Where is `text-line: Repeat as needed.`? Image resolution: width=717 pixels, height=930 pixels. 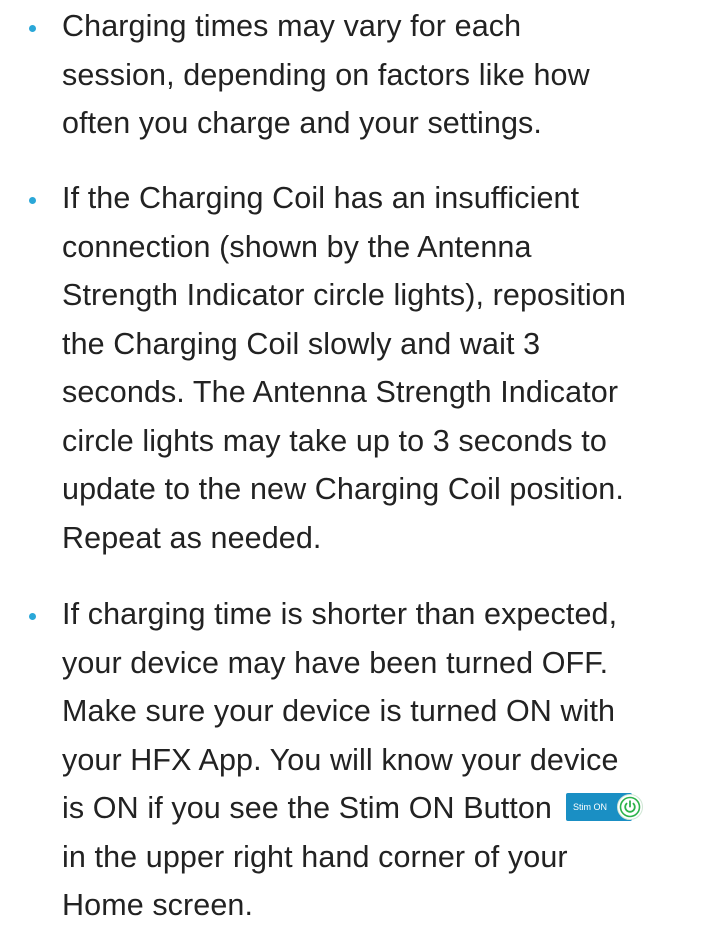
text-line: Repeat as needed. is located at coordinates (192, 537).